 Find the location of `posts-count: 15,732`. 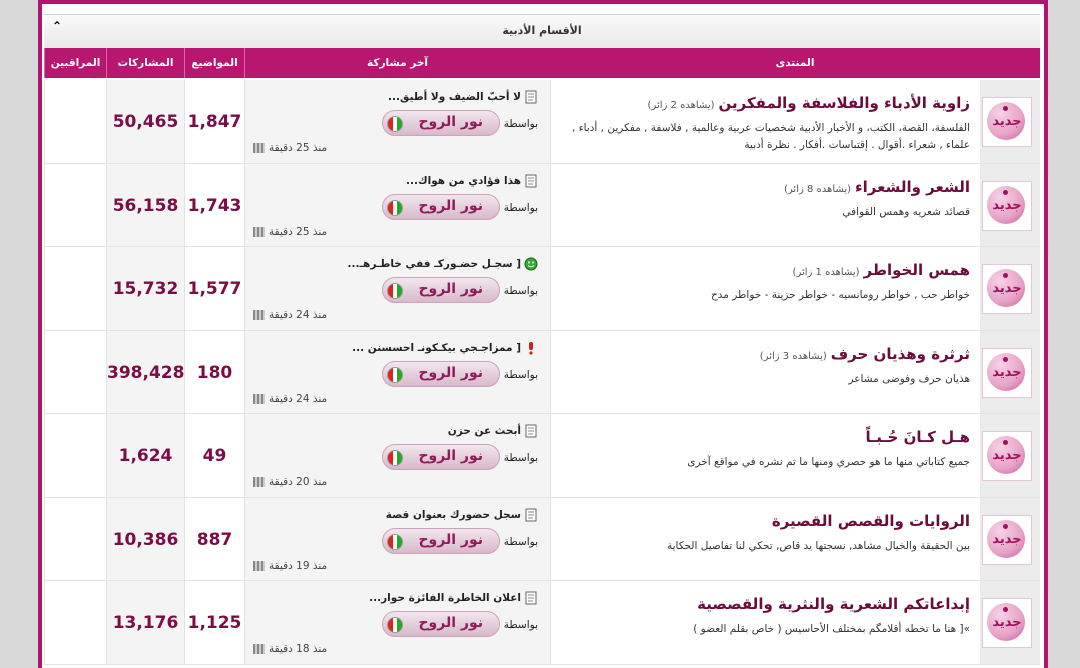

posts-count: 15,732 is located at coordinates (145, 289).